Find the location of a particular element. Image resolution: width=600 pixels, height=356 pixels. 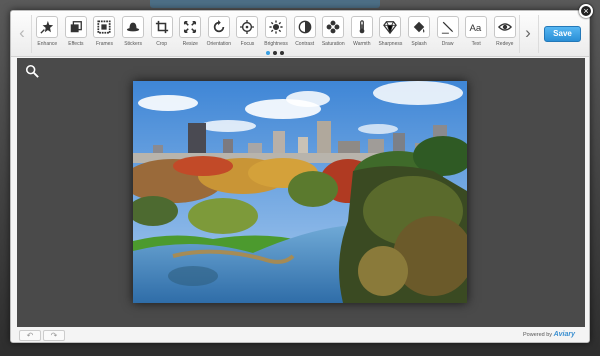

text-icon: Aa is located at coordinates (476, 27).